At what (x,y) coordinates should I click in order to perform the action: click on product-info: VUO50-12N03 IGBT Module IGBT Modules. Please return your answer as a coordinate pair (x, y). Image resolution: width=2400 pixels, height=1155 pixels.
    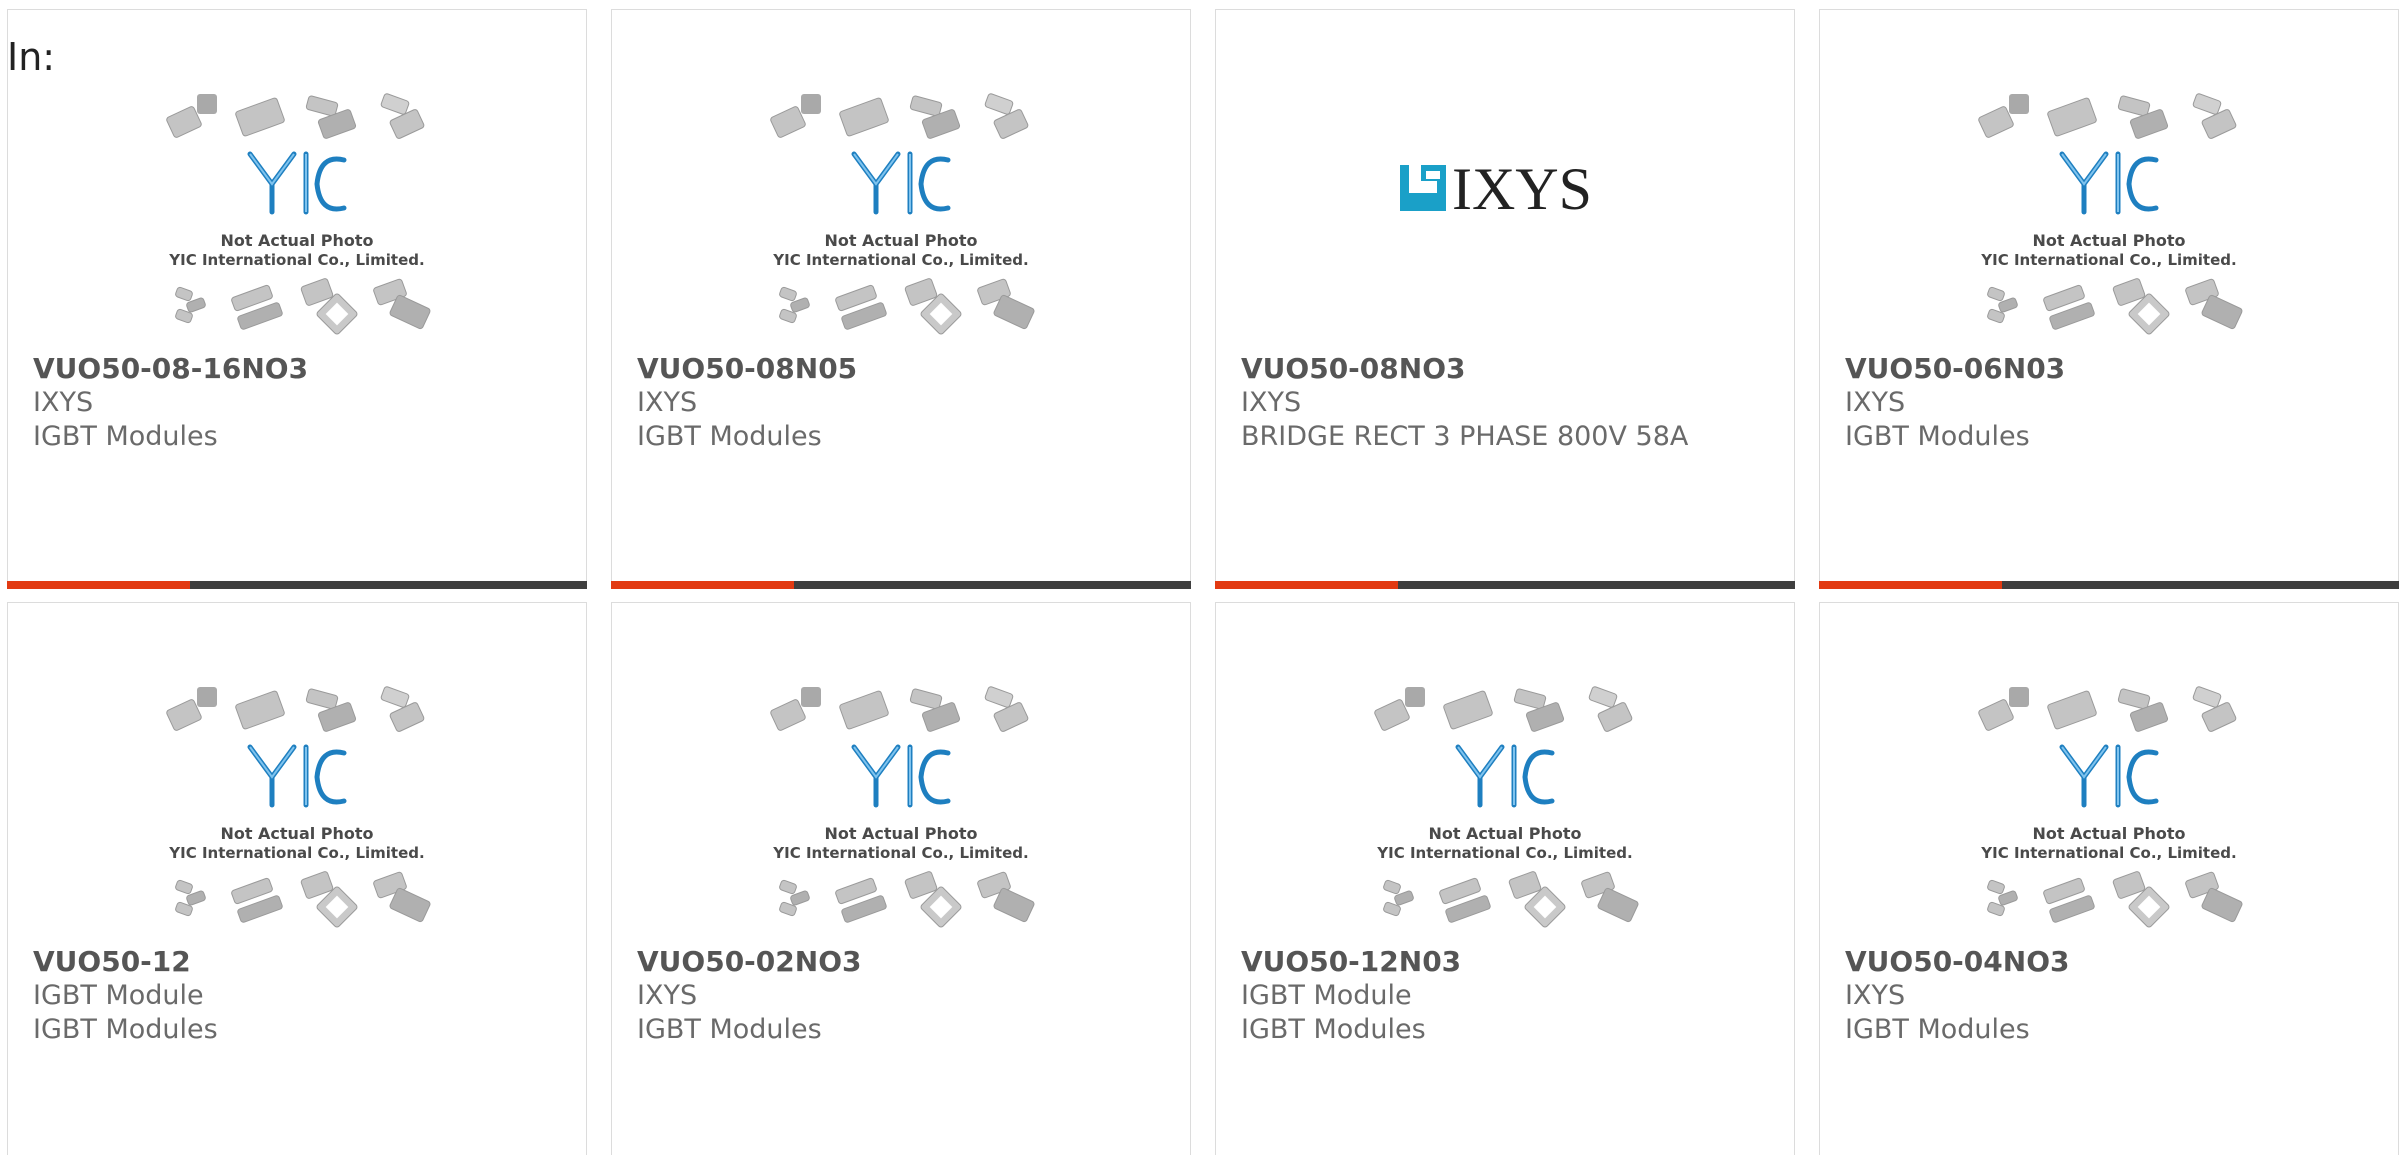
    Looking at the image, I should click on (1512, 996).